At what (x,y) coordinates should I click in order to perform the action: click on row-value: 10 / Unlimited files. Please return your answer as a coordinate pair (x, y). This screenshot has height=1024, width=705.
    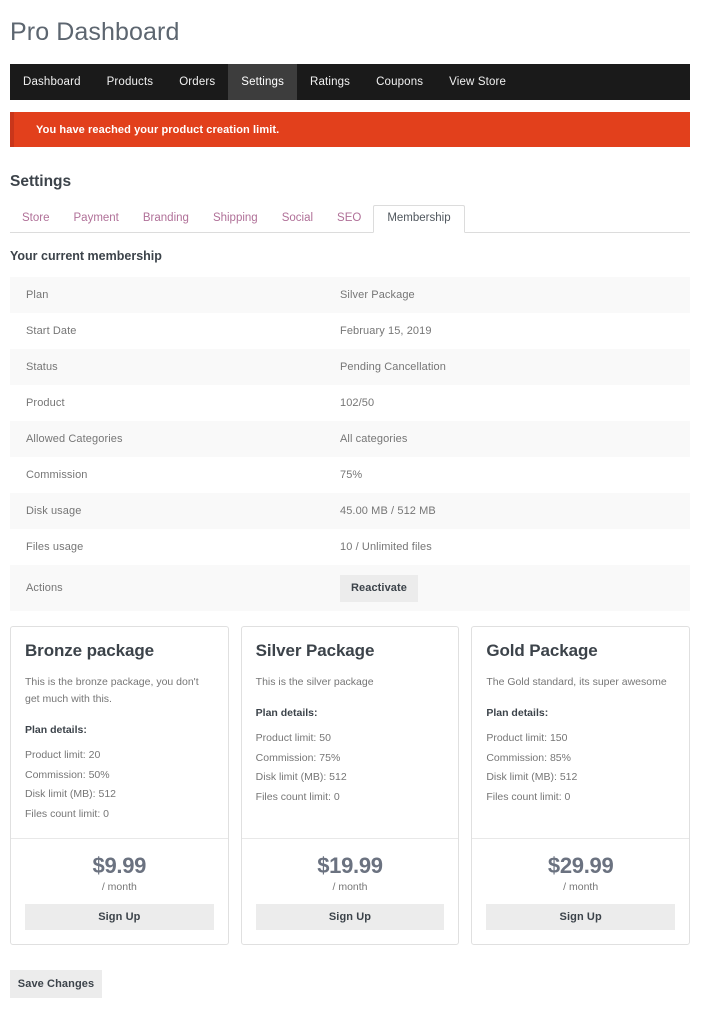
    Looking at the image, I should click on (386, 547).